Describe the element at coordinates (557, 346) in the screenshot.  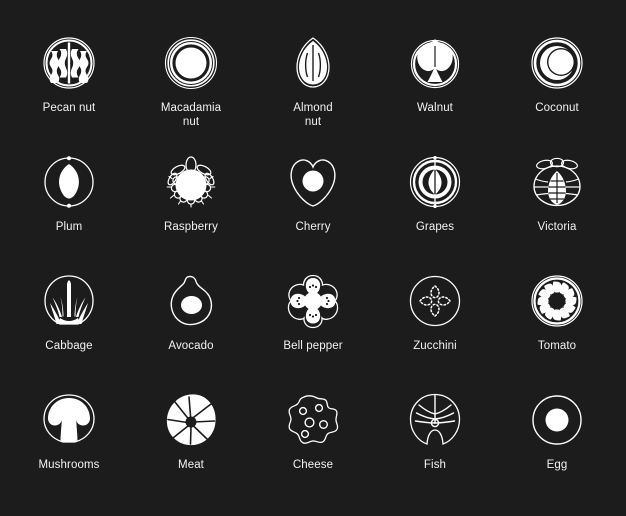
I see `icon-label: Tomato` at that location.